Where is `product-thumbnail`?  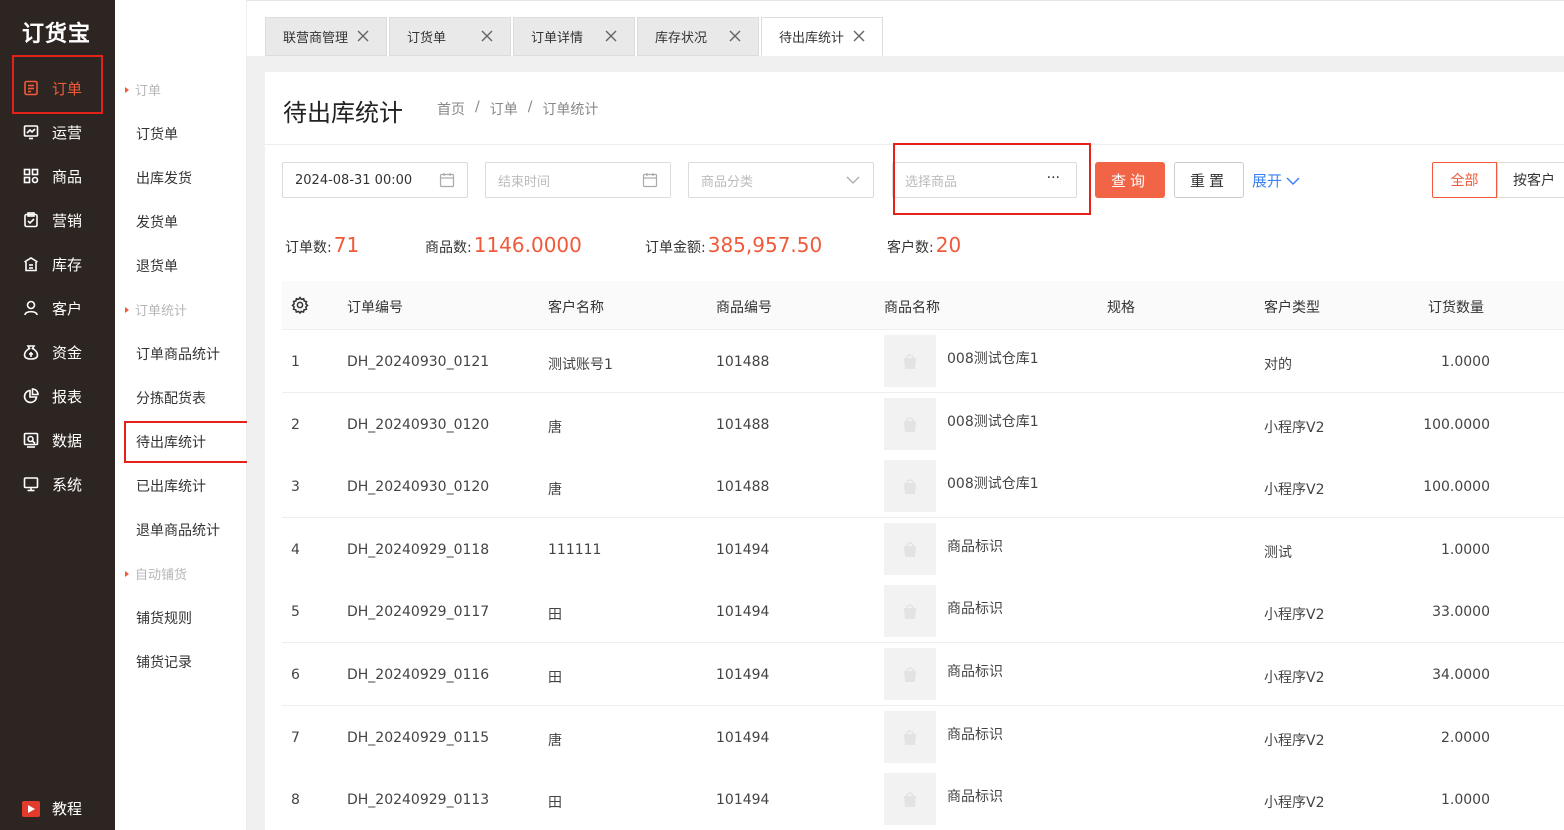
product-thumbnail is located at coordinates (910, 361).